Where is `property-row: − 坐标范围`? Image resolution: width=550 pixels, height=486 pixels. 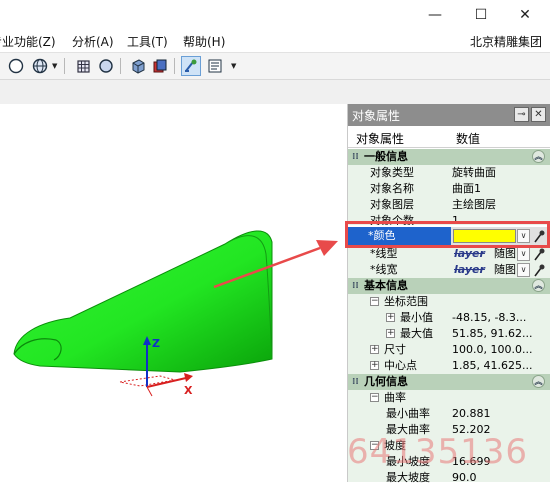
property-row: − 坐标范围 is located at coordinates (449, 302).